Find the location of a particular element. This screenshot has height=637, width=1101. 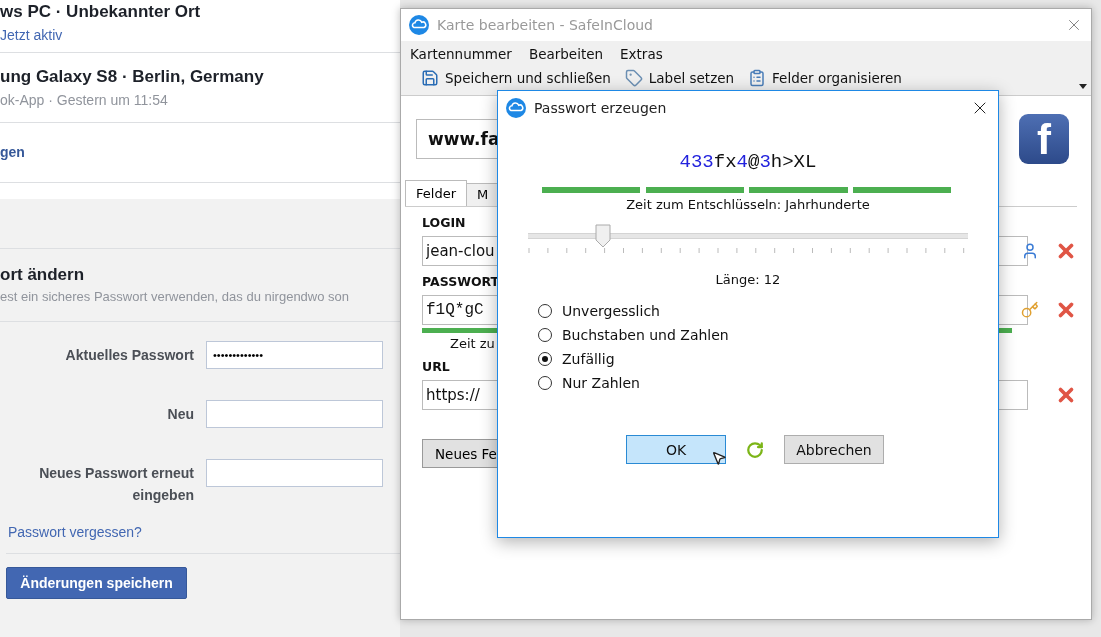

field-label: Neues Passwort erneut eingeben is located at coordinates (116, 484).